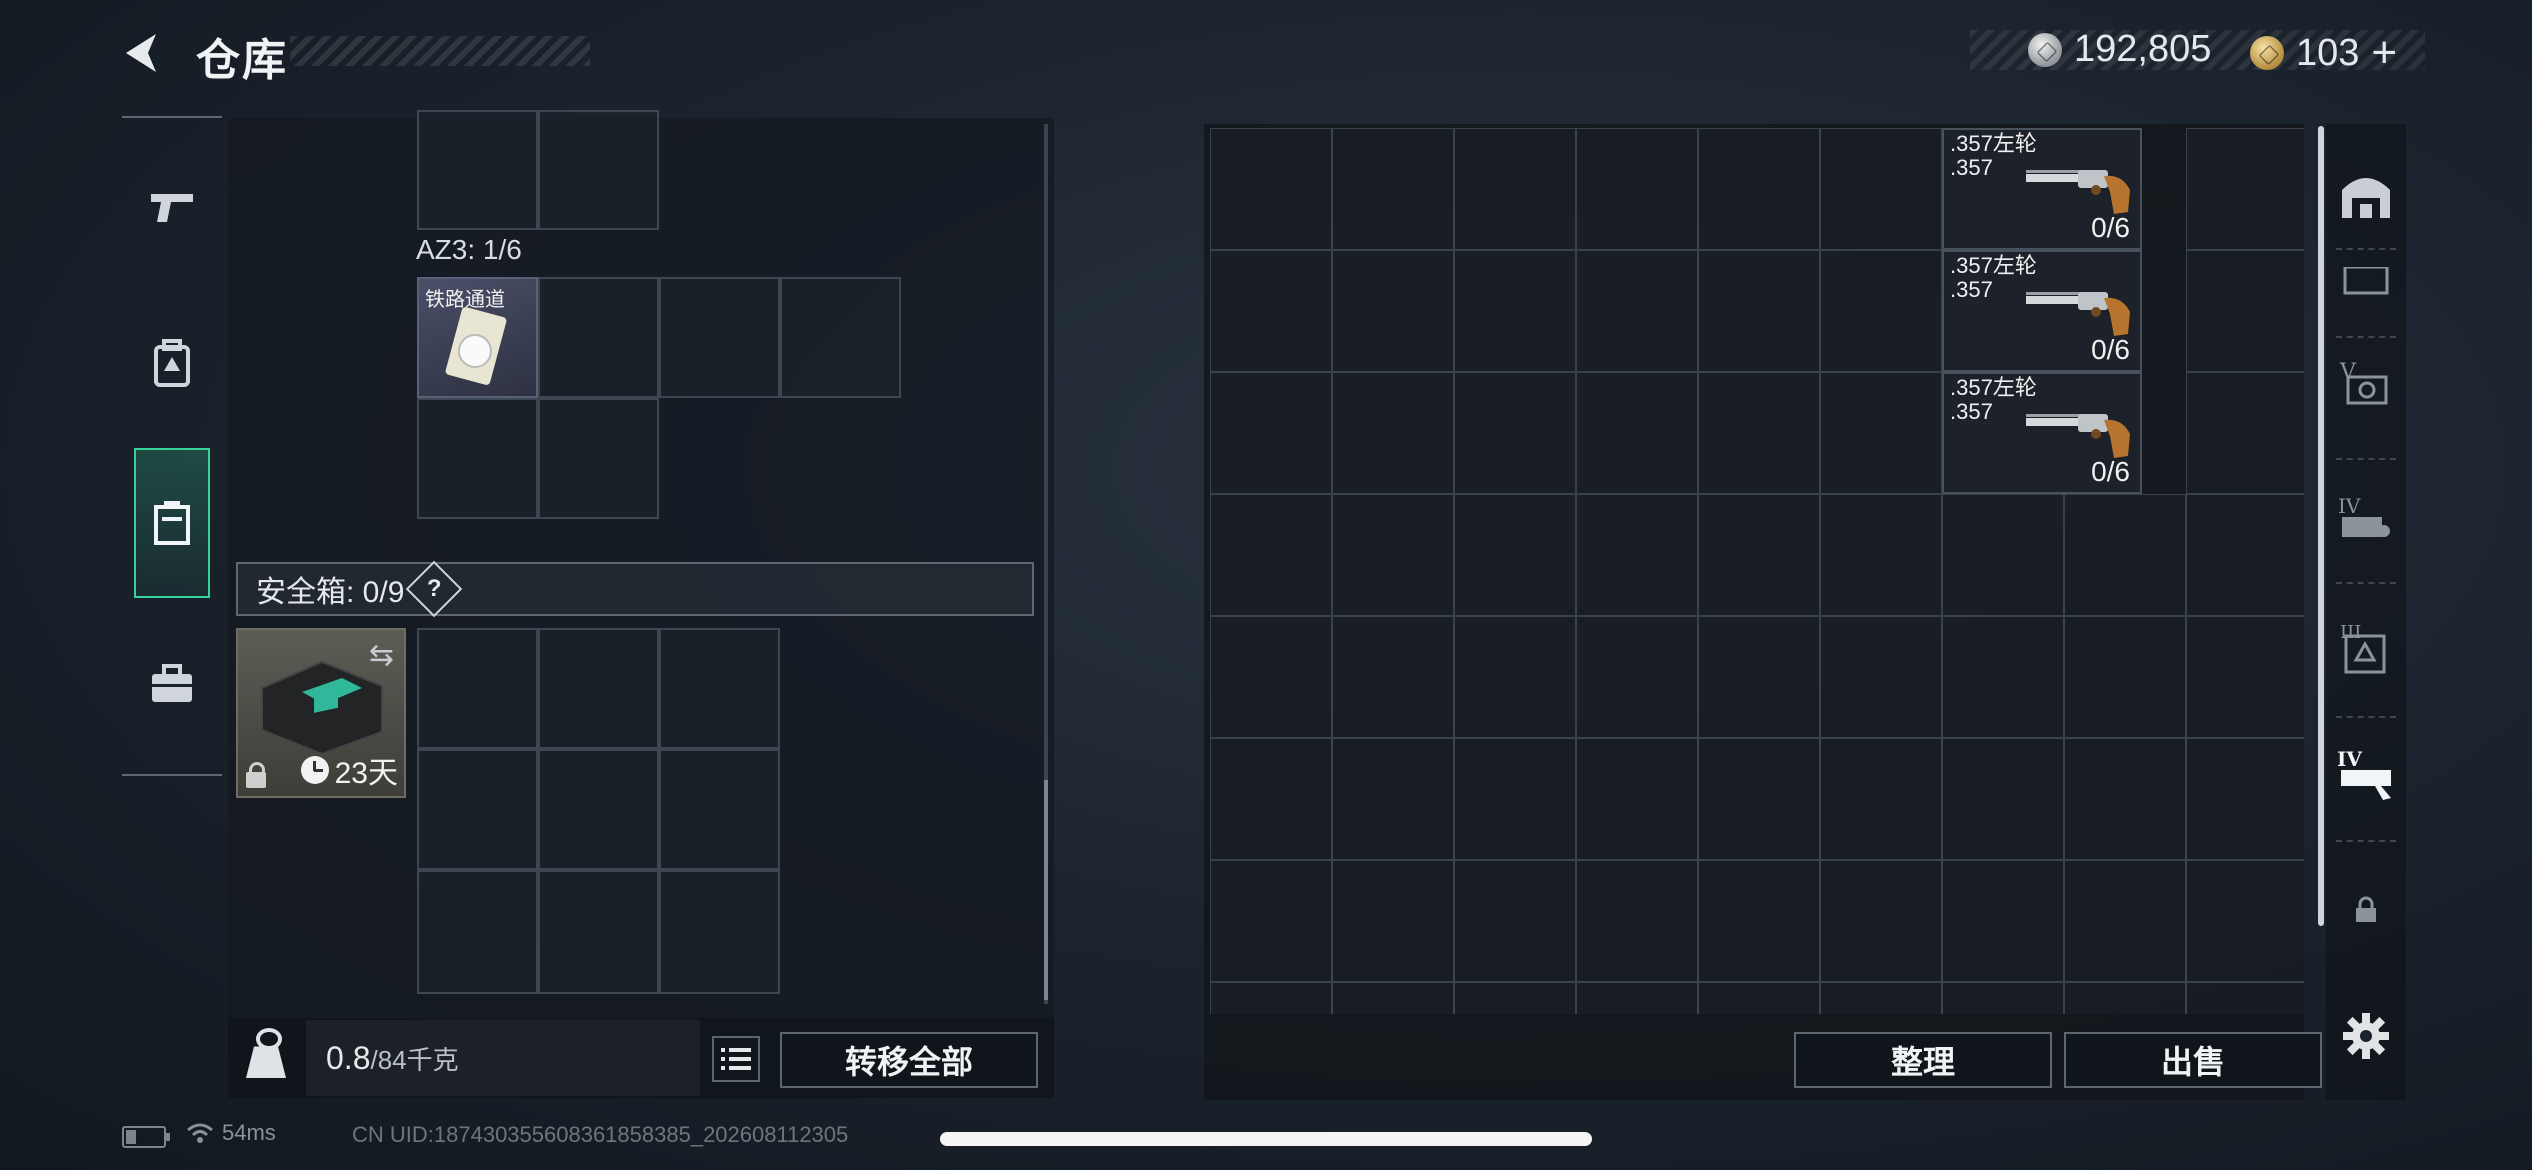  I want to click on swap-icon: ⇆, so click(381, 655).